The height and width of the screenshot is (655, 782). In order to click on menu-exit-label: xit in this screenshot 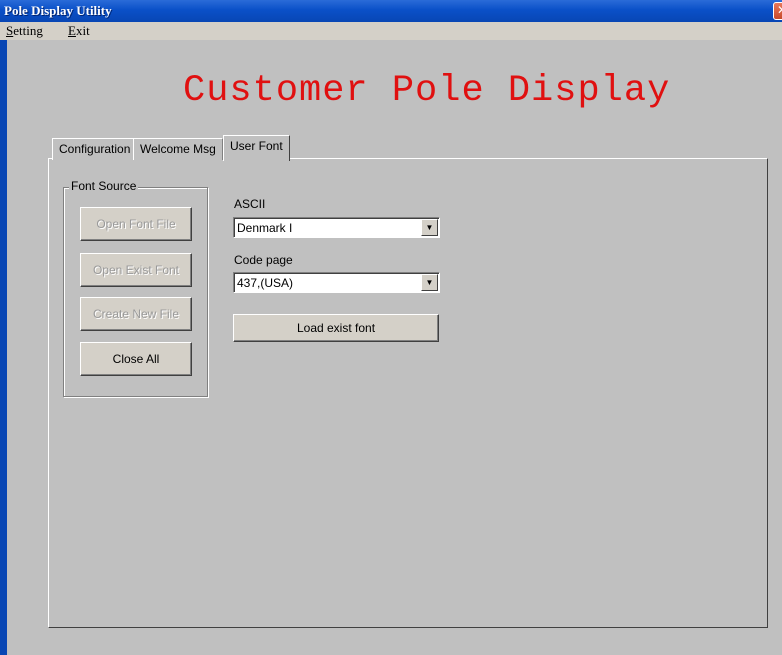, I will do `click(82, 30)`.